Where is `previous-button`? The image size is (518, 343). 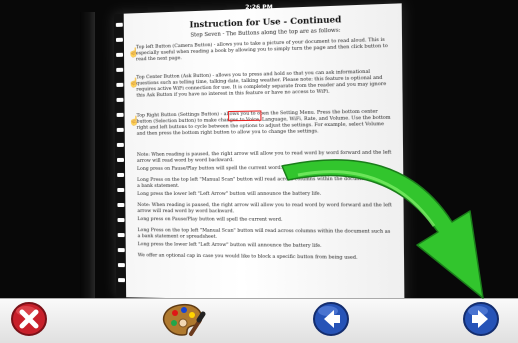
previous-button is located at coordinates (331, 319).